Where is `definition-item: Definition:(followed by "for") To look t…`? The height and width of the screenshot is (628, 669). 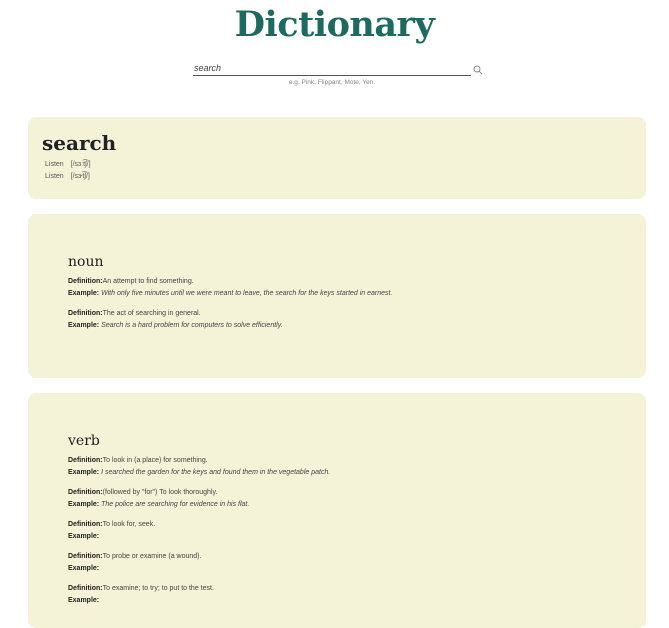
definition-item: Definition:(followed by "for") To look t… is located at coordinates (357, 499).